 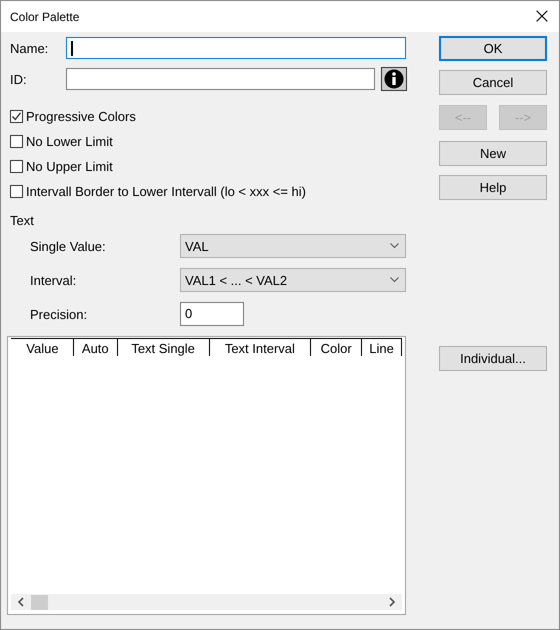 What do you see at coordinates (96, 347) in the screenshot?
I see `column-header: Auto` at bounding box center [96, 347].